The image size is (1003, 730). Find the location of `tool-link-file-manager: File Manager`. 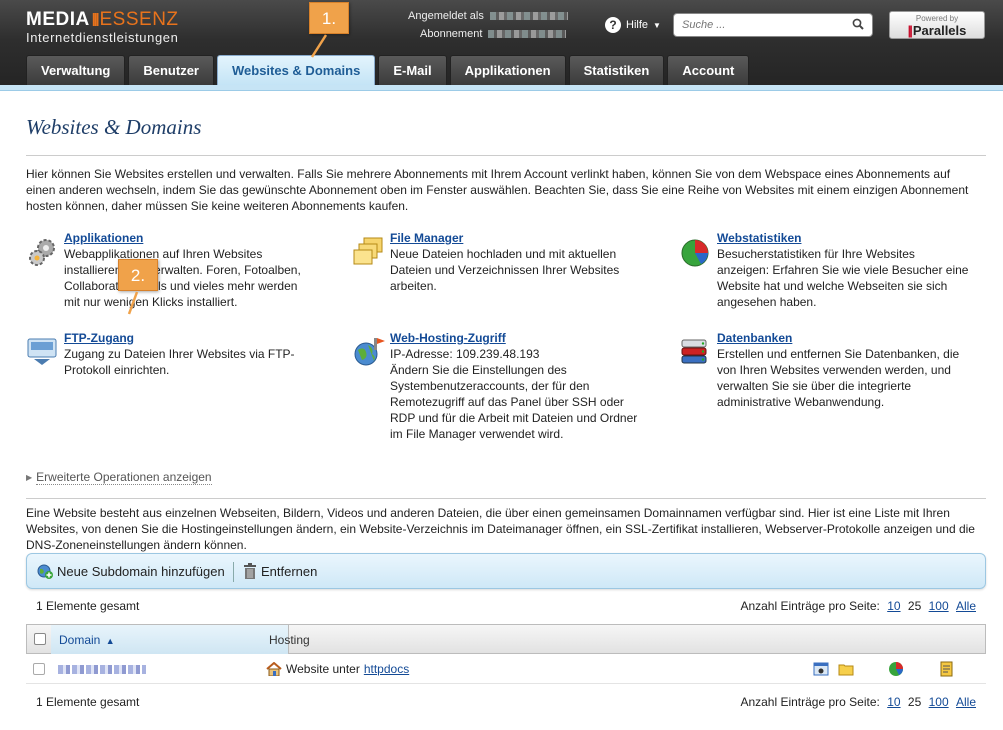

tool-link-file-manager: File Manager is located at coordinates (426, 238).